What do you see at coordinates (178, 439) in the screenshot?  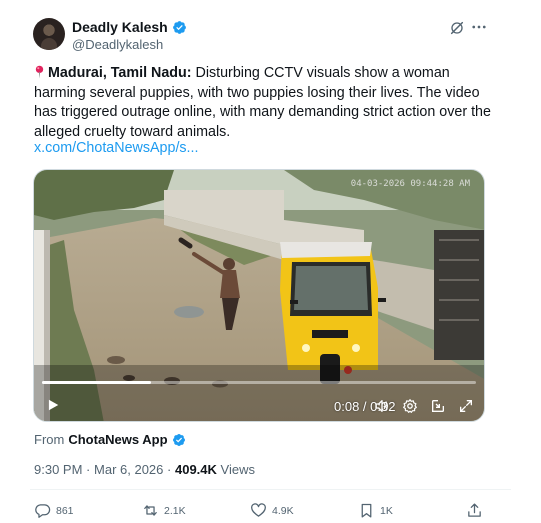 I see `source-verified-icon` at bounding box center [178, 439].